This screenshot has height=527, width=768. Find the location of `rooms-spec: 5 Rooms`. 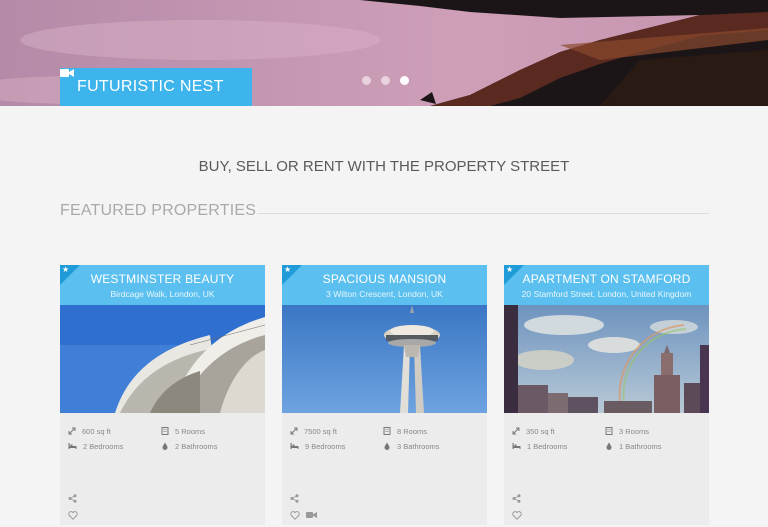

rooms-spec: 5 Rooms is located at coordinates (211, 431).